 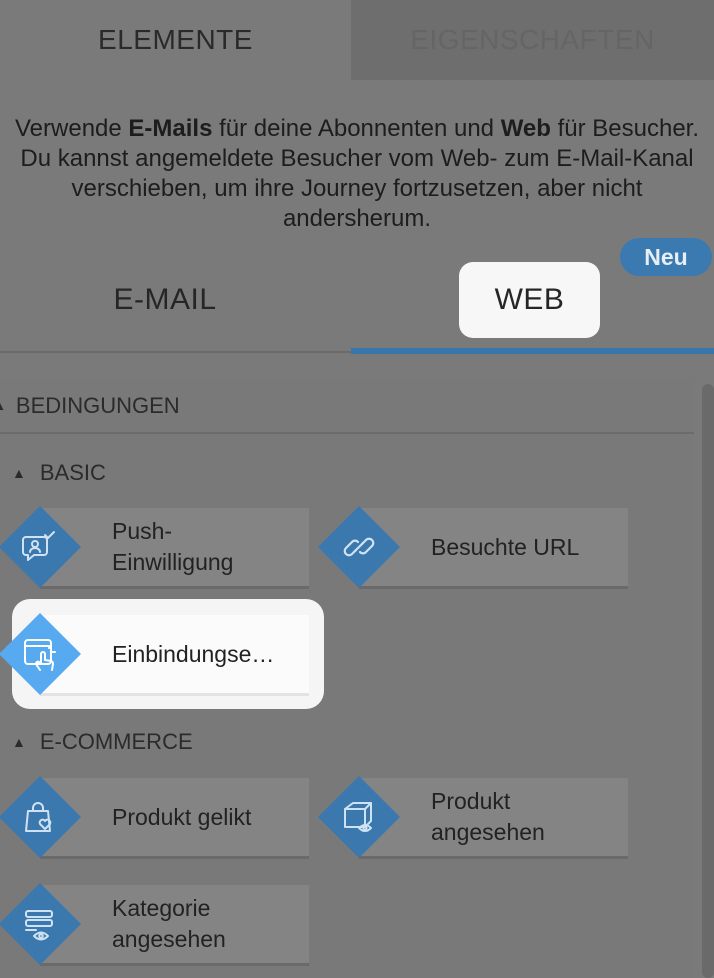 What do you see at coordinates (72, 472) in the screenshot?
I see `group-title: BASIC` at bounding box center [72, 472].